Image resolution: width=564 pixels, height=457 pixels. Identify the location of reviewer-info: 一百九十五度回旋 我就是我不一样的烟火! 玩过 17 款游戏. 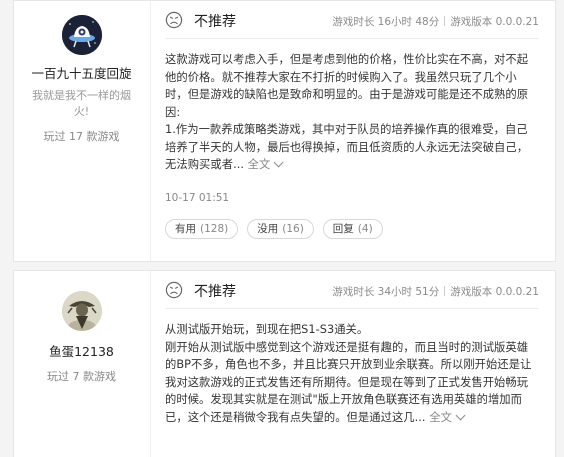
(81, 72).